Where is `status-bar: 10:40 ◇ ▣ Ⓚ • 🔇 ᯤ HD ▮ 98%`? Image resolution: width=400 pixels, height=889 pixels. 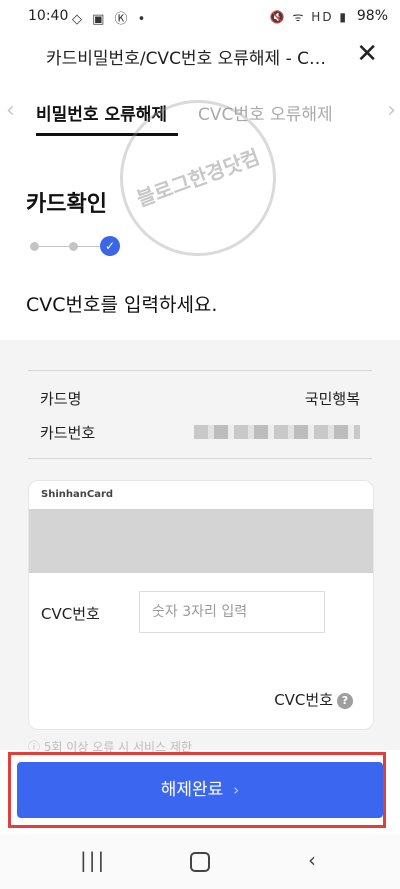
status-bar: 10:40 ◇ ▣ Ⓚ • 🔇 ᯤ HD ▮ 98% is located at coordinates (200, 17).